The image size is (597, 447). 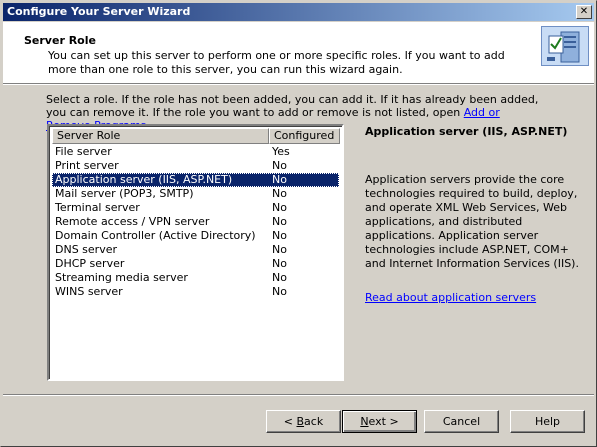 I want to click on role-name: Print server, so click(x=87, y=165).